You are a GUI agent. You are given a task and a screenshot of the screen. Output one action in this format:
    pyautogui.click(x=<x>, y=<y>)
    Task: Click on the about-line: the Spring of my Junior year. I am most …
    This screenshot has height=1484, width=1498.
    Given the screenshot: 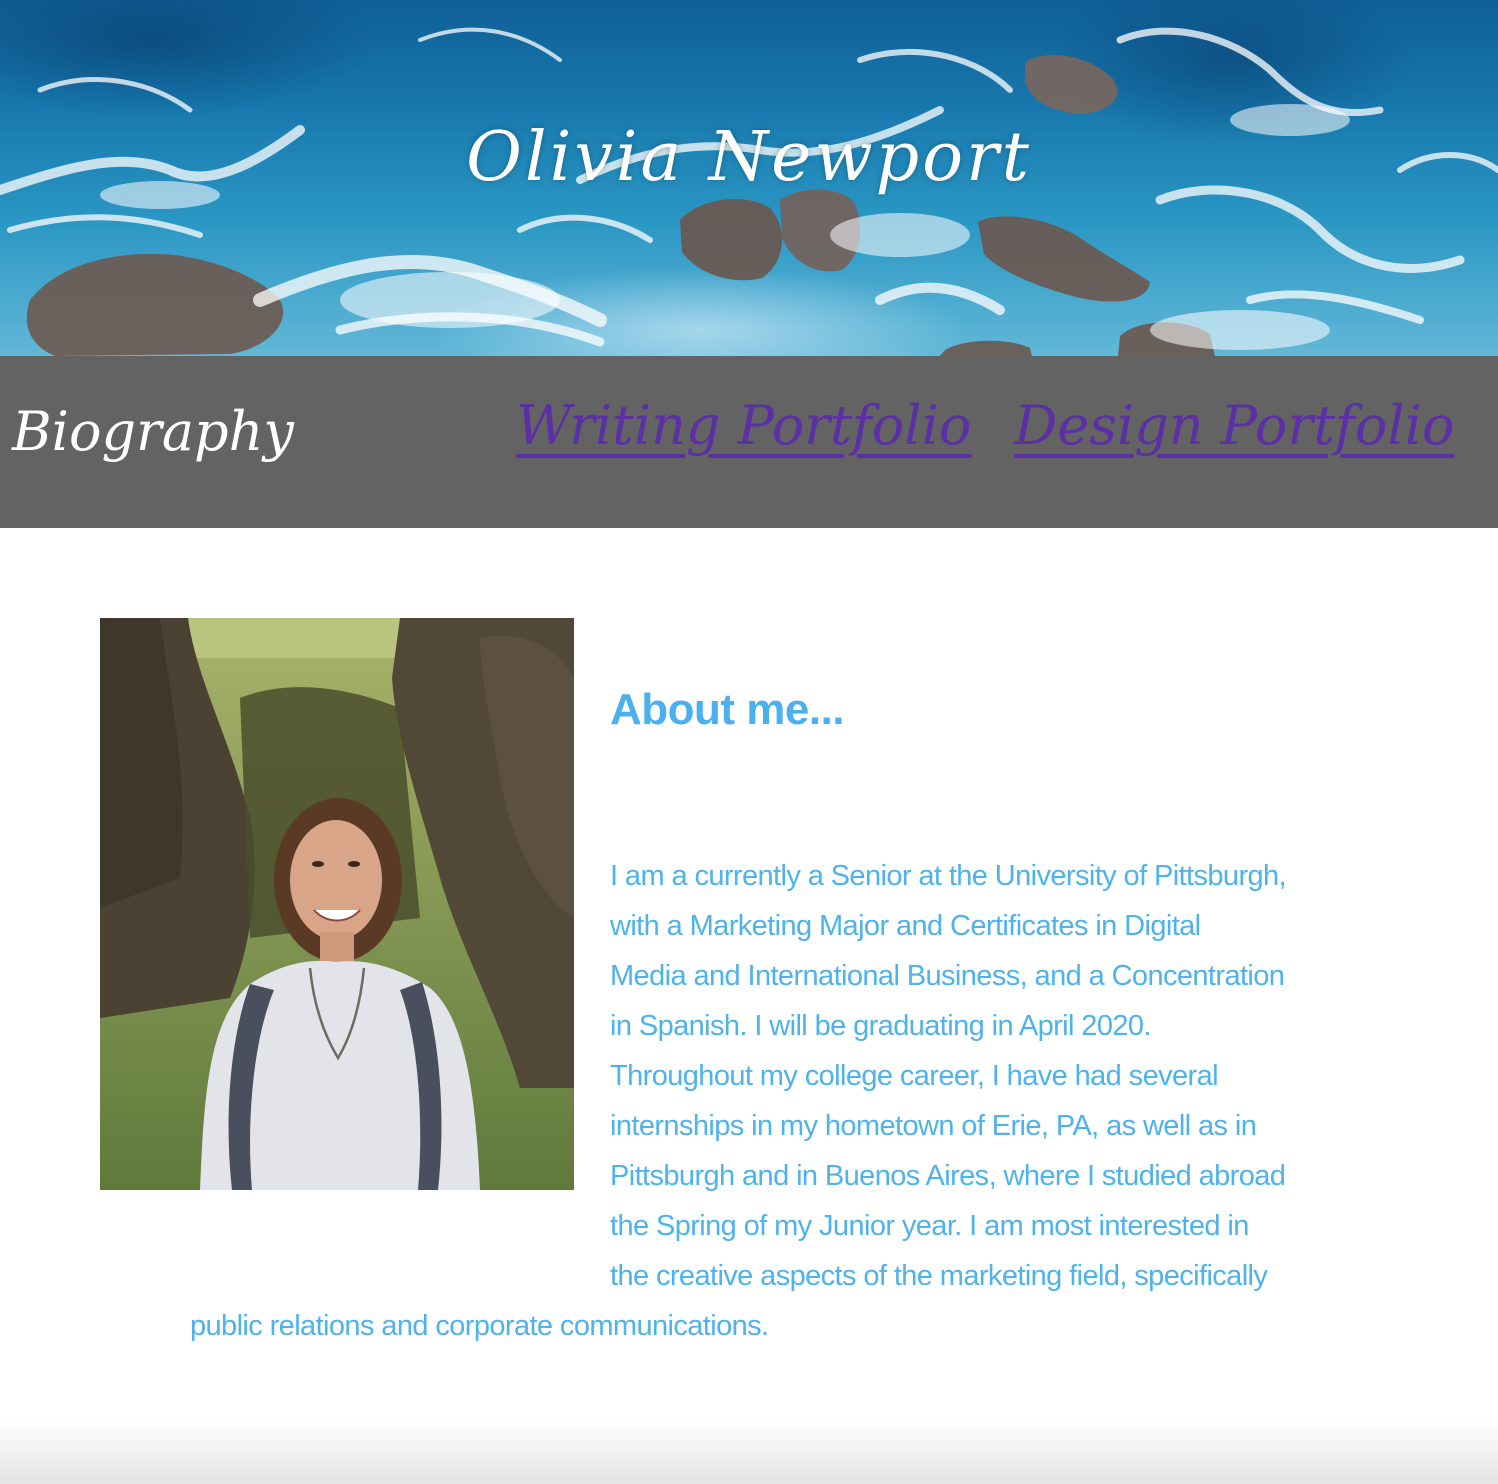 What is the action you would take?
    pyautogui.click(x=929, y=1226)
    